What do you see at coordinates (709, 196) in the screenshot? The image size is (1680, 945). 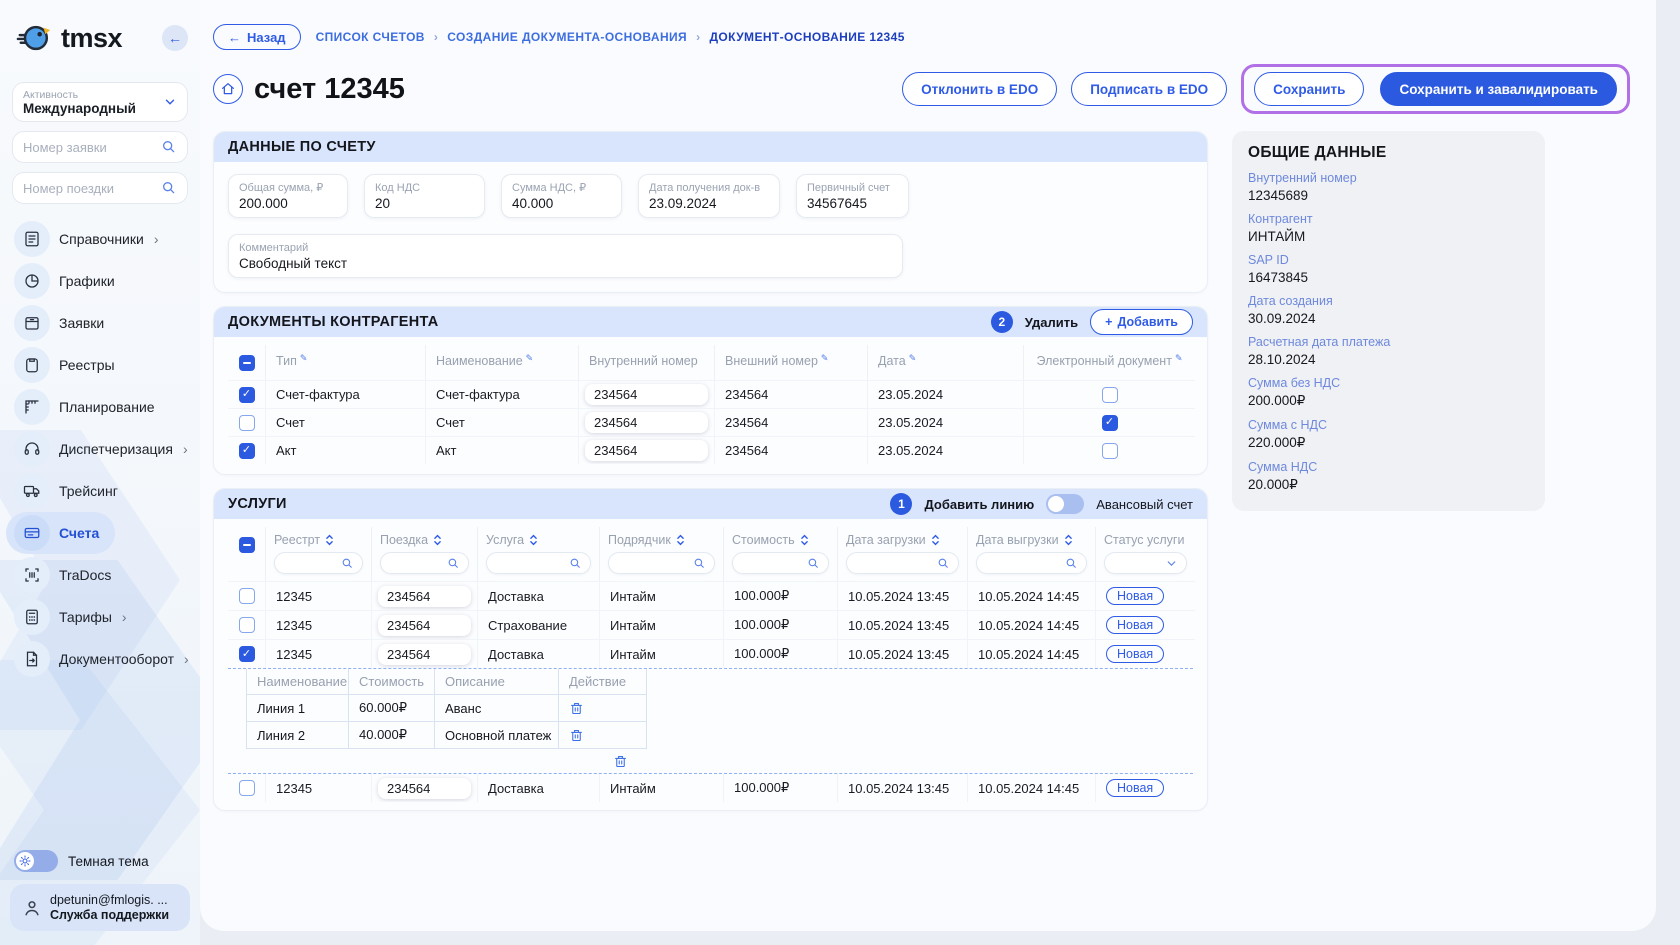 I see `docs-received-date-field: Дата получения док-в 23.09.2024` at bounding box center [709, 196].